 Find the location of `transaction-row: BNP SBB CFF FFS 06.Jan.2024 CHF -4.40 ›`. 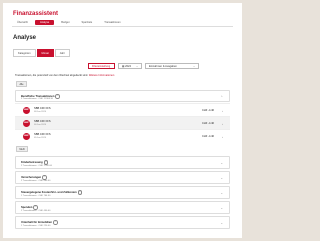

transaction-row: BNP SBB CFF FFS 06.Jan.2024 CHF -4.40 › is located at coordinates (122, 122).